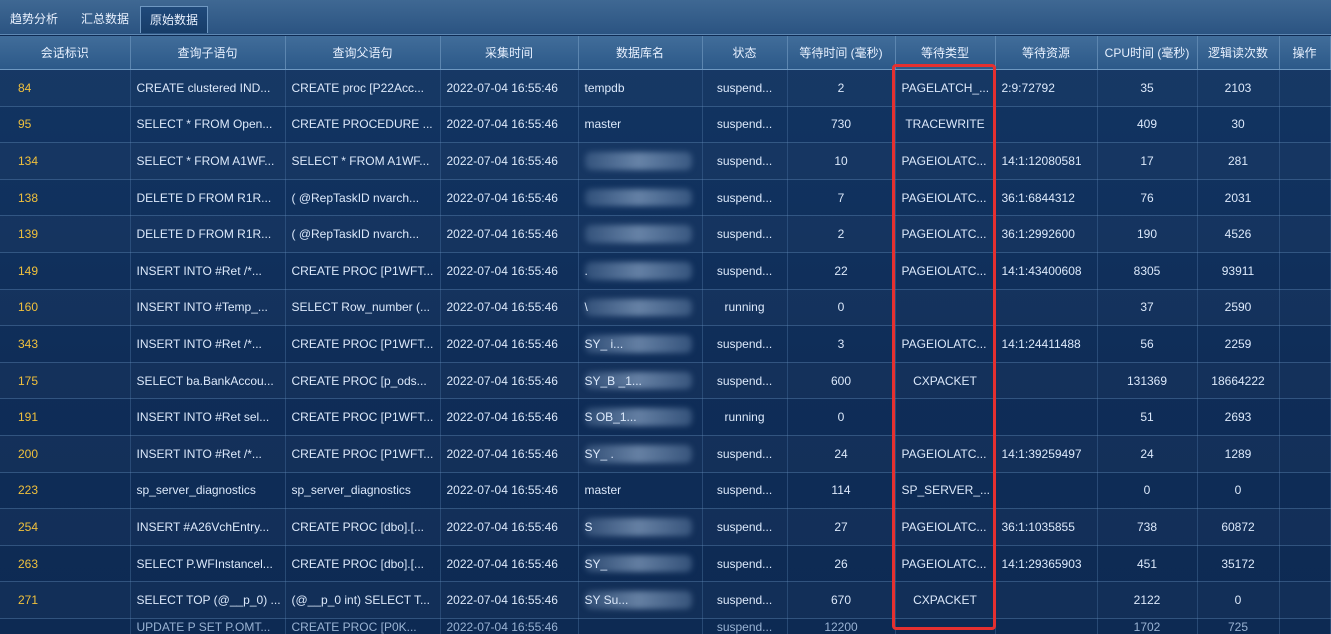 This screenshot has height=634, width=1331. Describe the element at coordinates (1046, 344) in the screenshot. I see `cell-wait-resource: 14:1:24411488` at that location.